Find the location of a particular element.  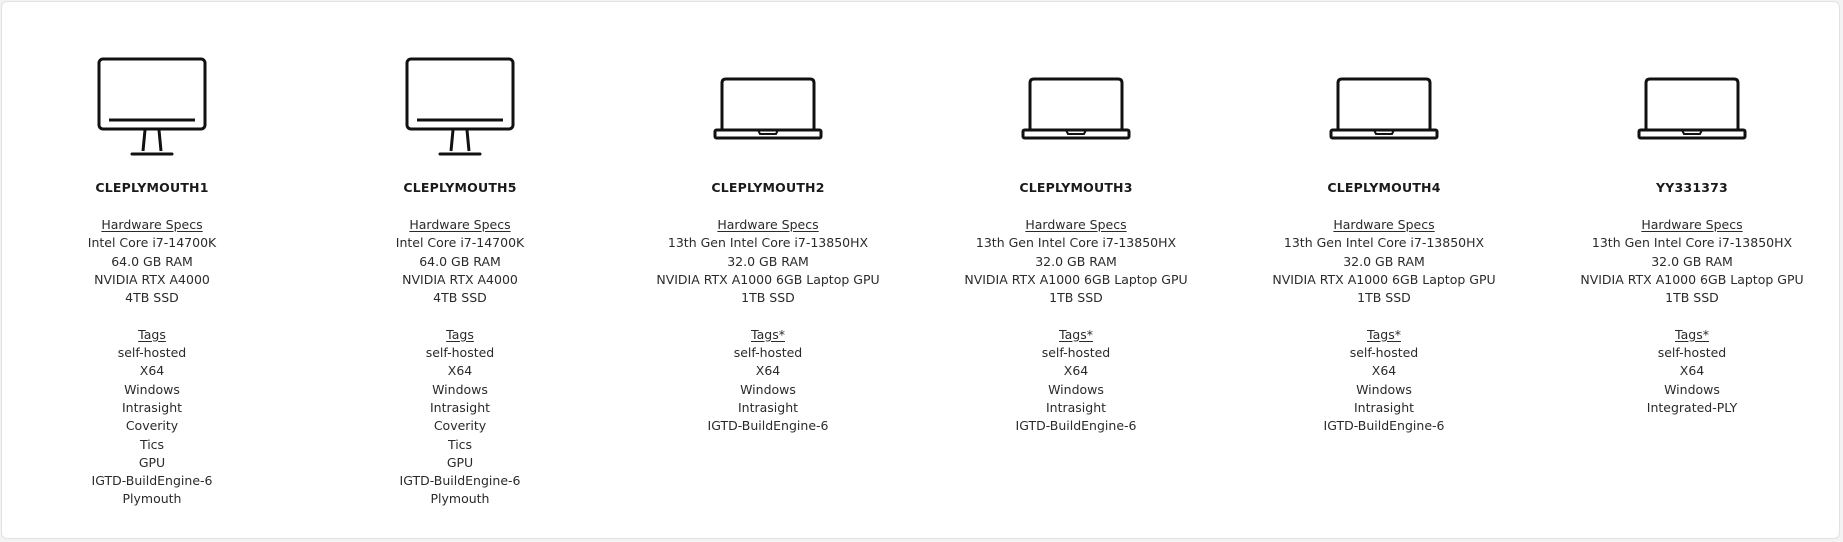

machine-name: CLEPLYMOUTH1 is located at coordinates (152, 187).